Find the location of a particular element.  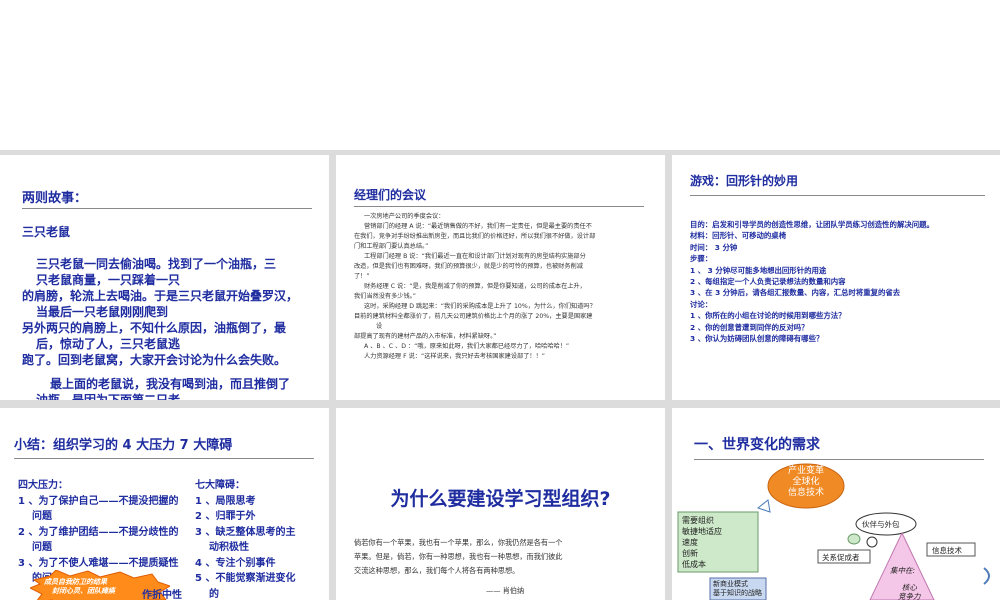

story-line: 的肩膀，轮流上去喝油。于是三只老鼠开始叠罗汉， is located at coordinates (160, 296).